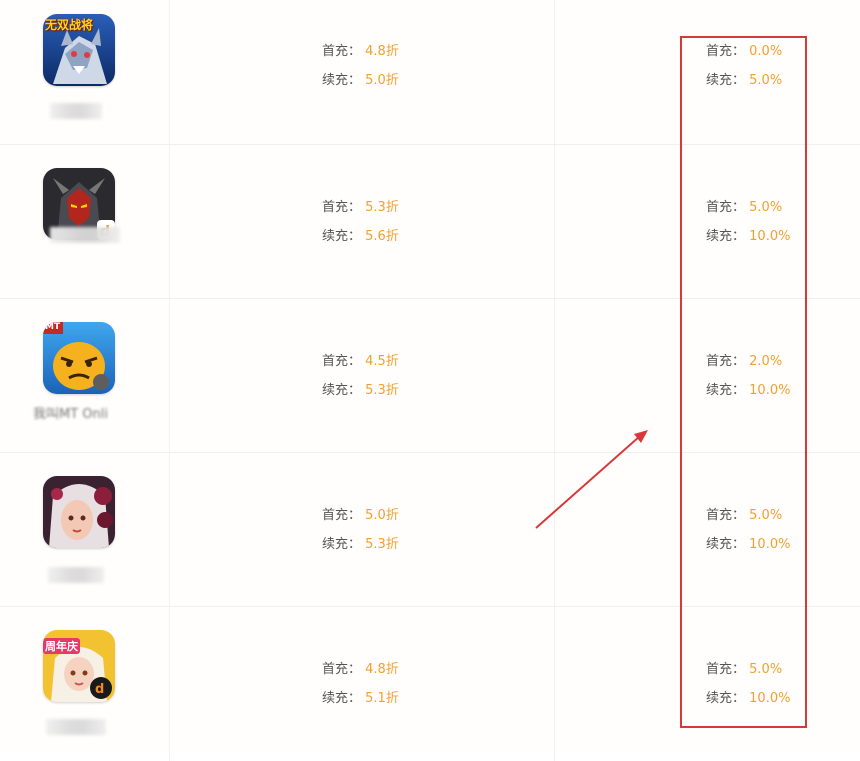 The width and height of the screenshot is (860, 761). I want to click on icon-banner-text: 周年庆, so click(61, 646).